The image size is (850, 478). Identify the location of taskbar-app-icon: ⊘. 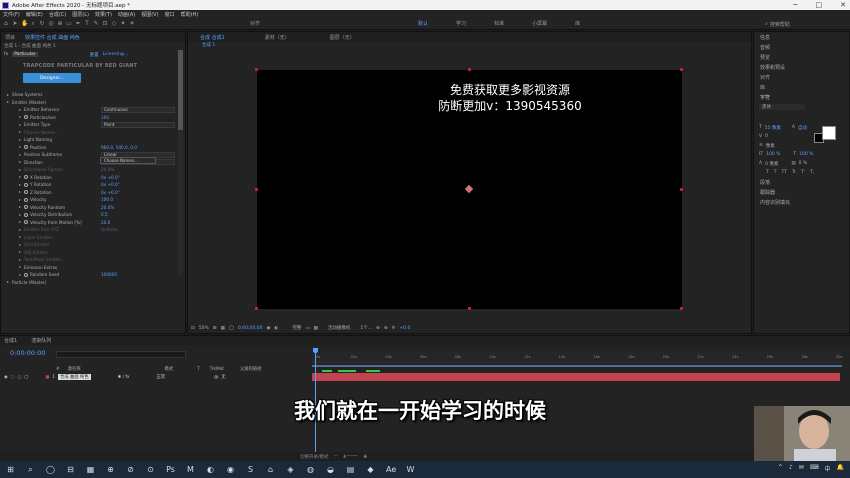
(130, 469).